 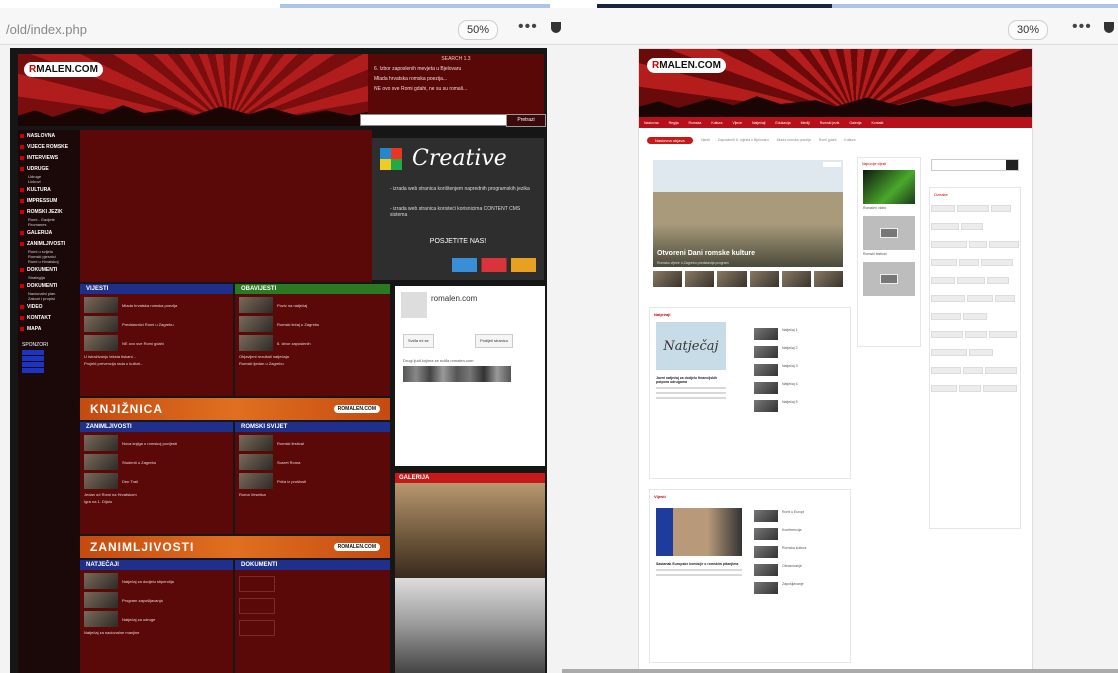 What do you see at coordinates (312, 356) in the screenshot?
I see `news-link: Objavljeni rezultati natječaja` at bounding box center [312, 356].